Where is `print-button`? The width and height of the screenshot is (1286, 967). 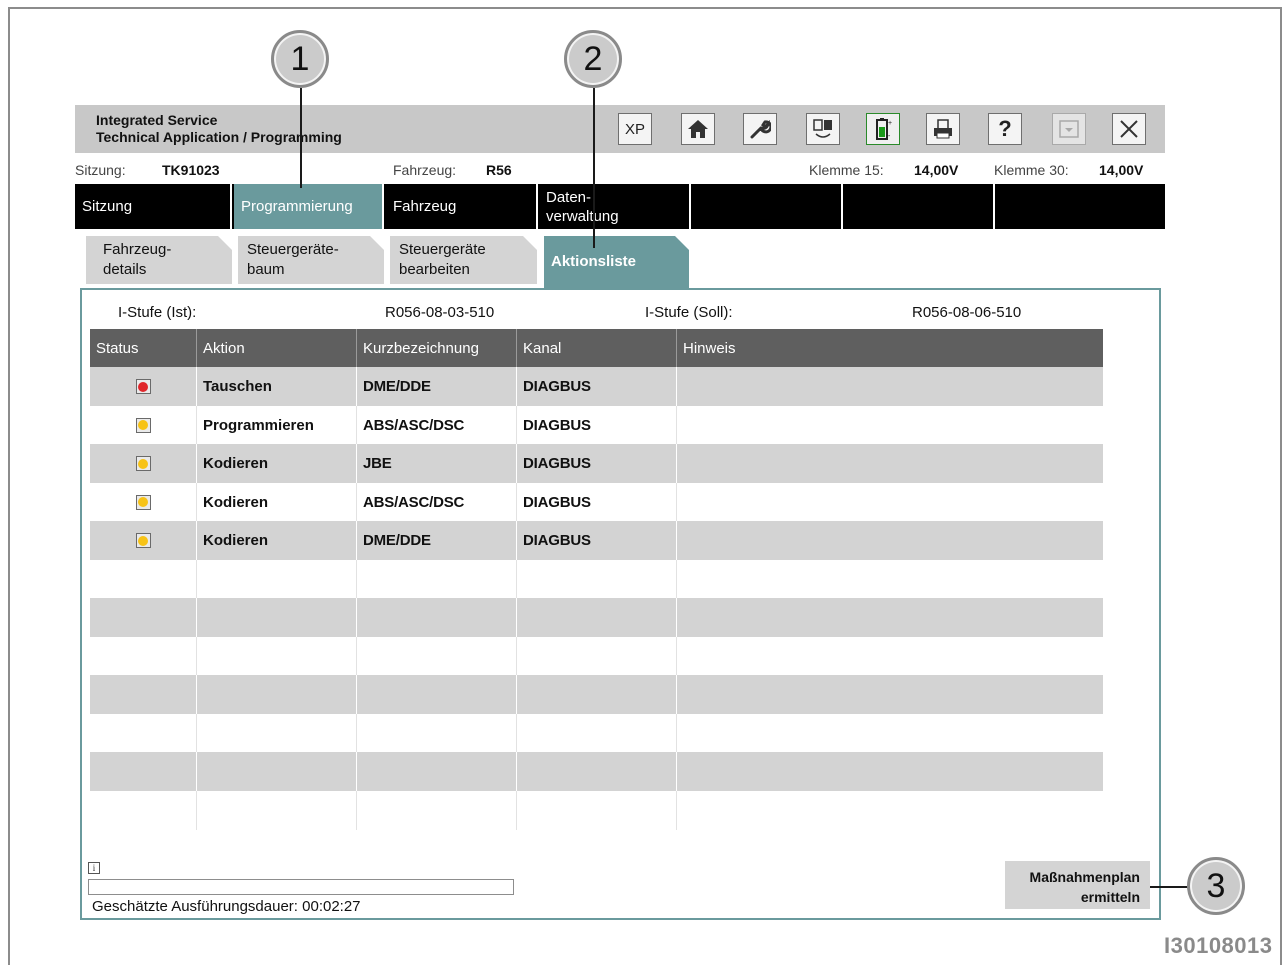 print-button is located at coordinates (943, 129).